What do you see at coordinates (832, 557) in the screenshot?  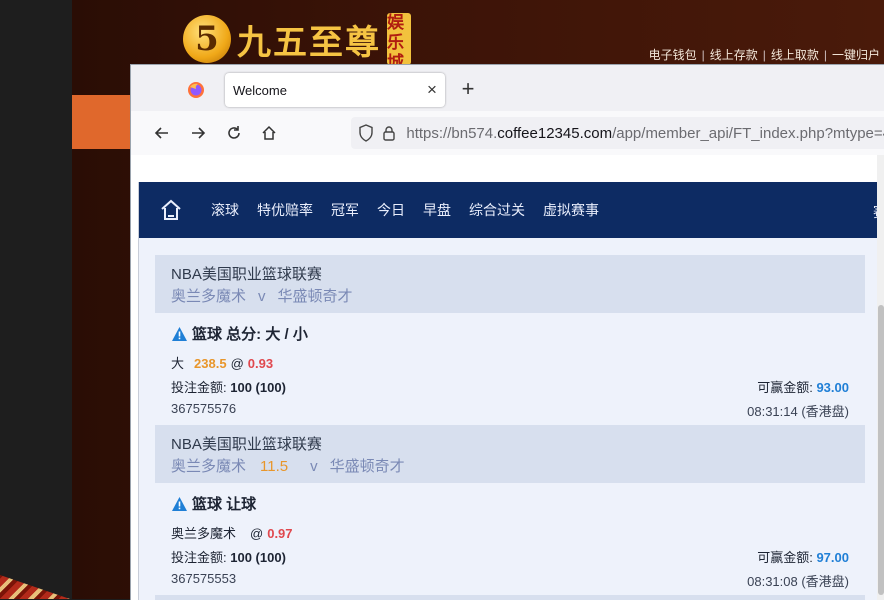 I see `win-value: 97.00` at bounding box center [832, 557].